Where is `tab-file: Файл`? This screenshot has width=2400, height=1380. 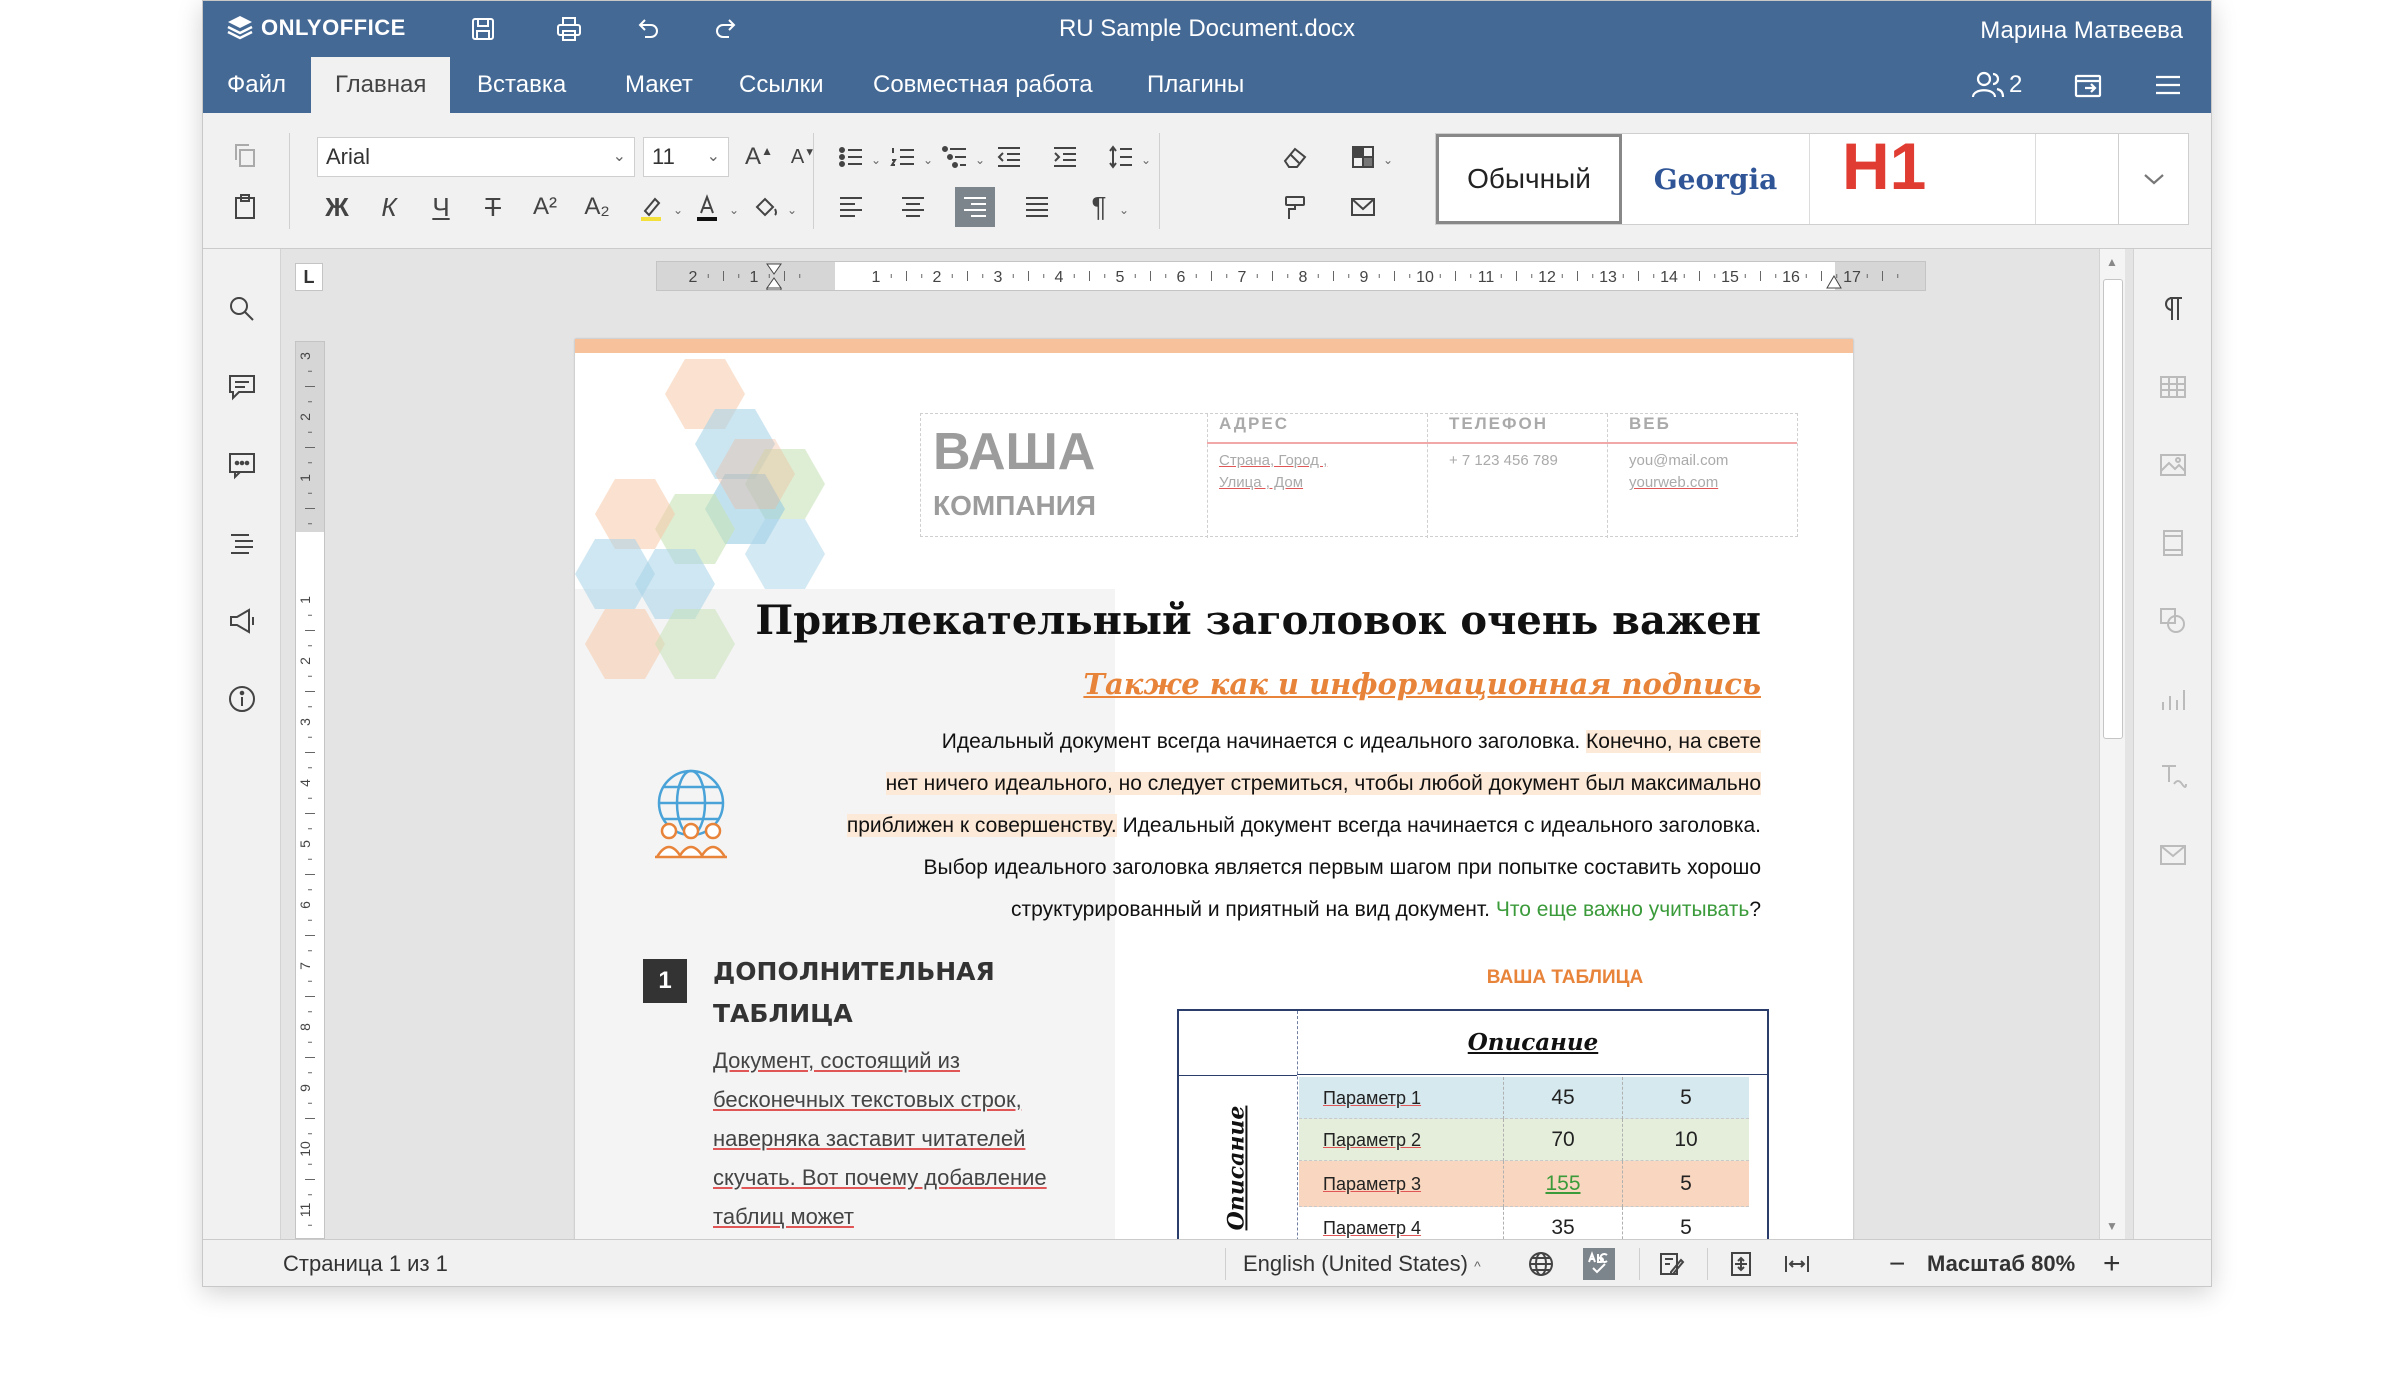
tab-file: Файл is located at coordinates (256, 85).